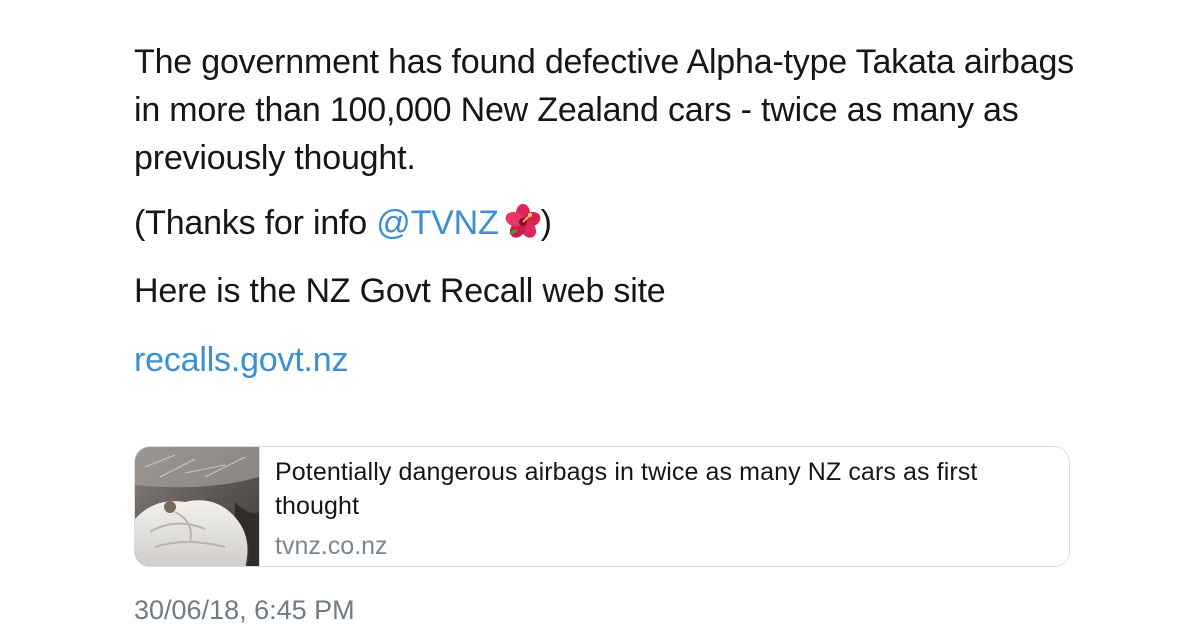 The width and height of the screenshot is (1200, 643). What do you see at coordinates (523, 222) in the screenshot?
I see `hibiscus-icon` at bounding box center [523, 222].